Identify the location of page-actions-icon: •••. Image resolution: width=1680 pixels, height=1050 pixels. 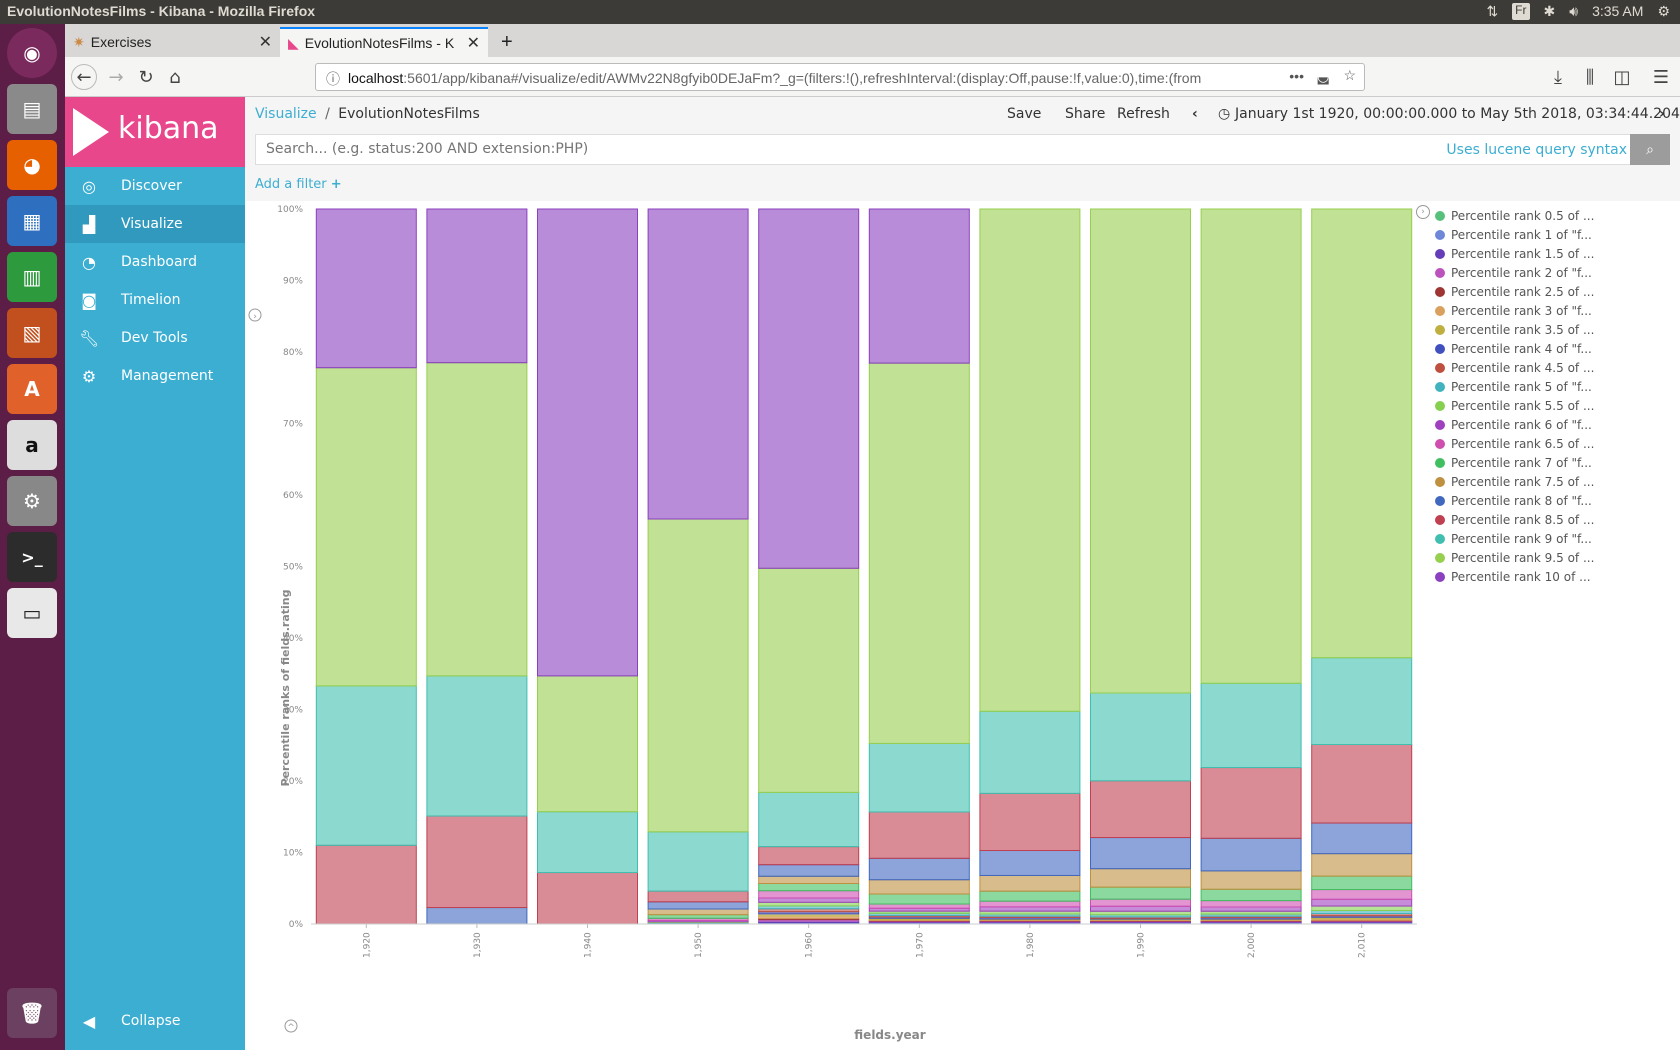
(1296, 76).